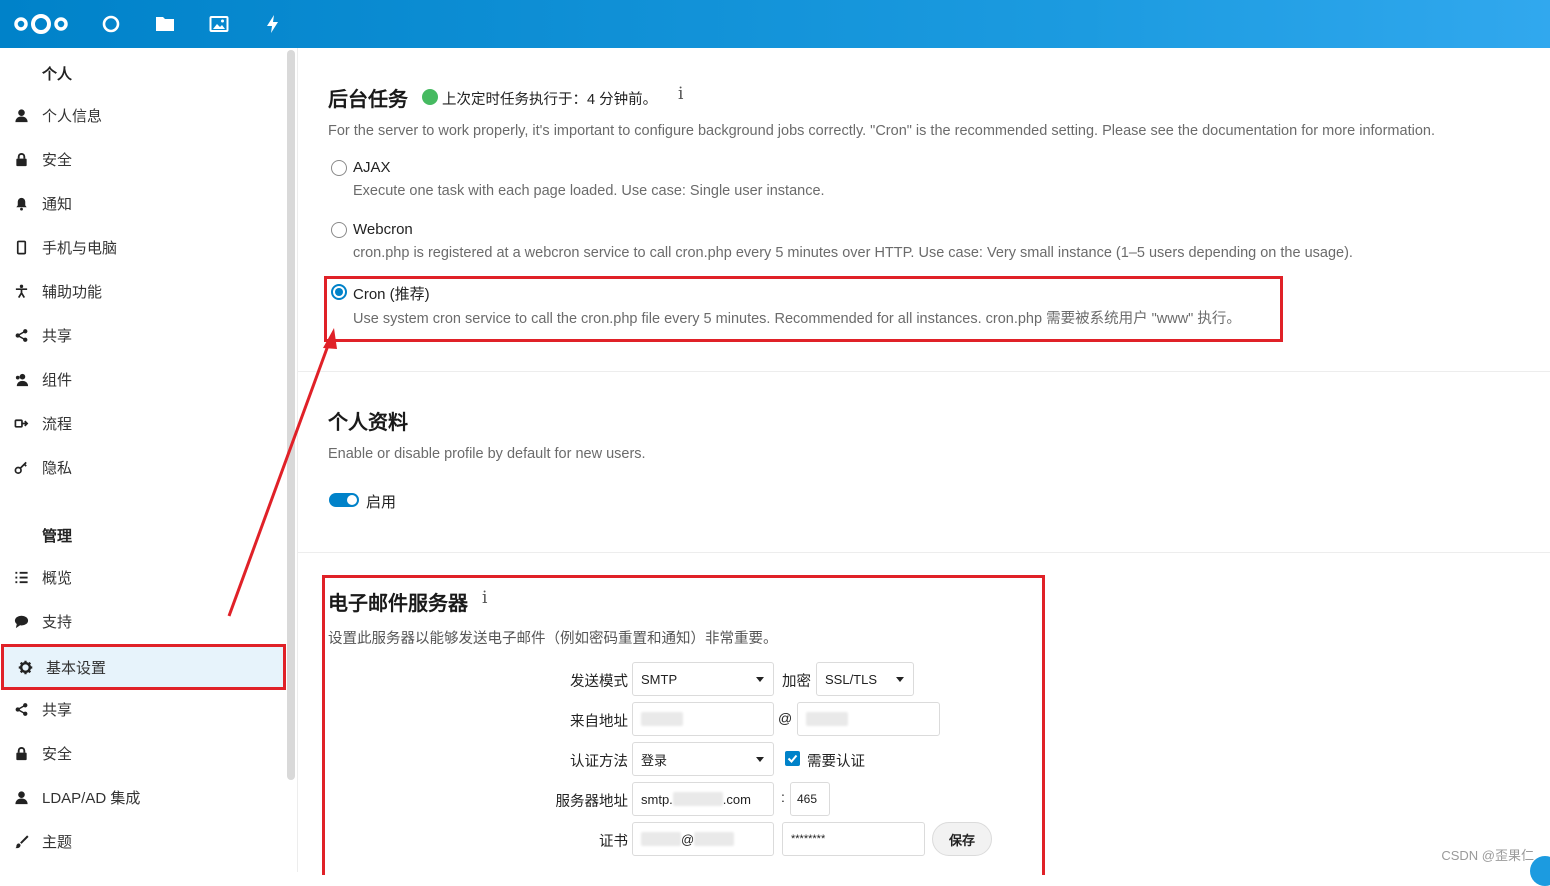 The height and width of the screenshot is (886, 1550). What do you see at coordinates (736, 799) in the screenshot?
I see `server-address-suffix: .com` at bounding box center [736, 799].